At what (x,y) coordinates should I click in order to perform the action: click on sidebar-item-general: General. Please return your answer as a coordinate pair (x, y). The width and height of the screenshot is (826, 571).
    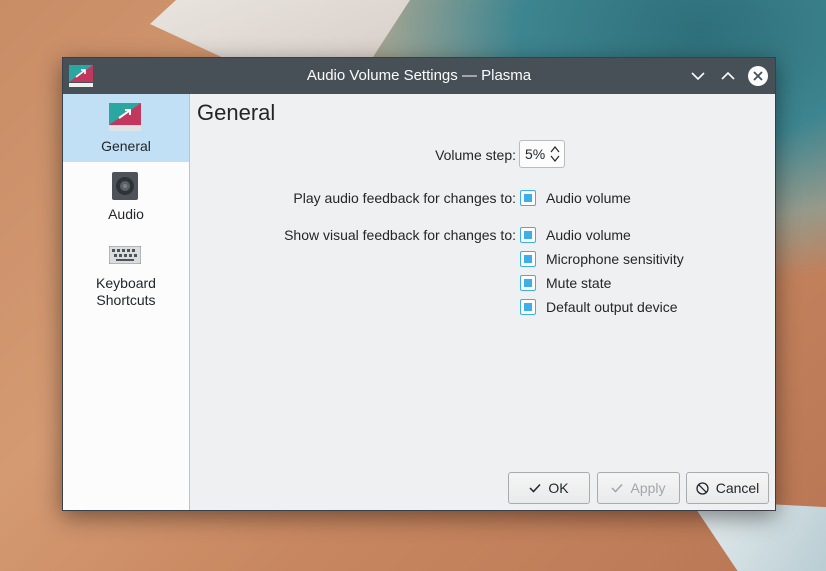
    Looking at the image, I should click on (126, 128).